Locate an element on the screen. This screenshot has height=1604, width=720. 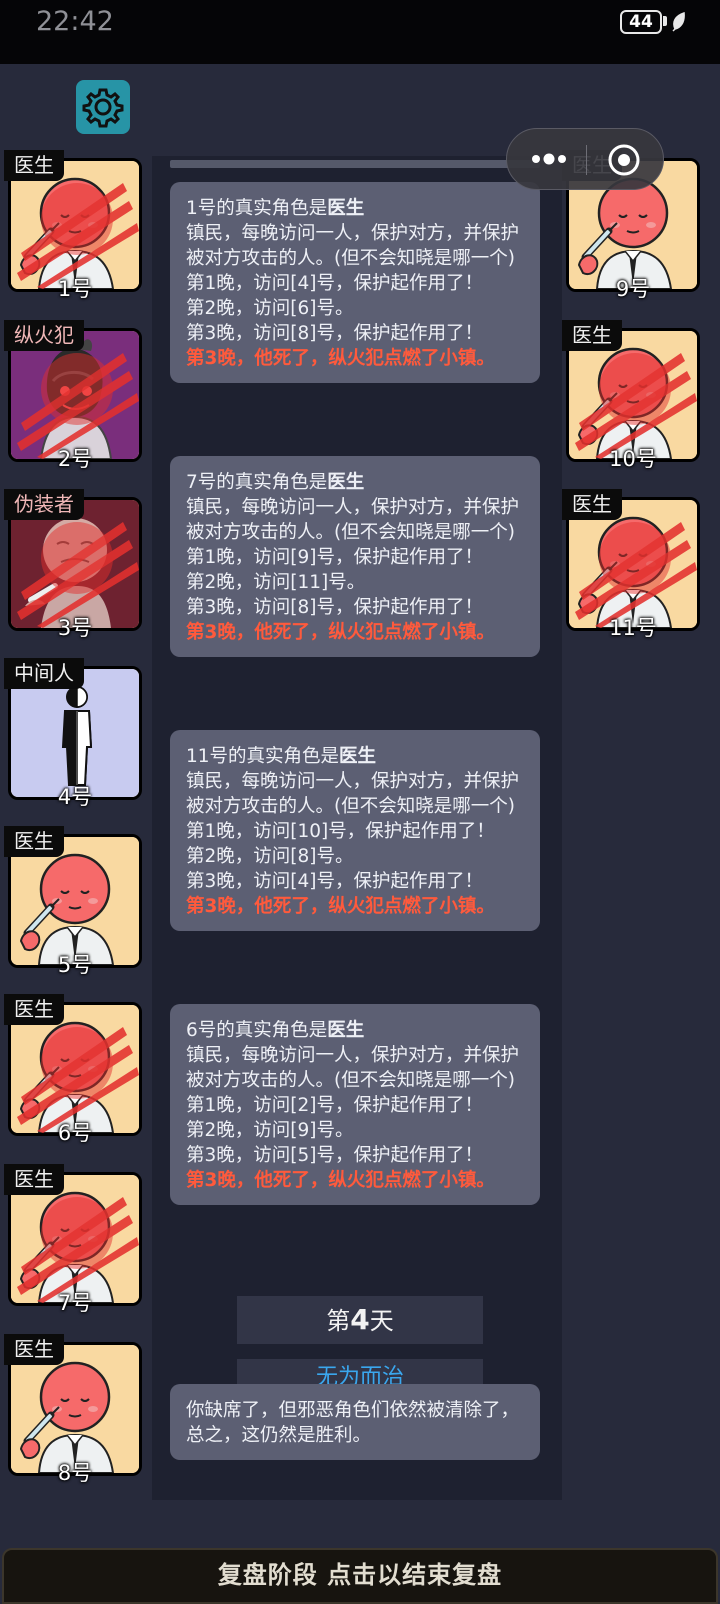
leaf-icon is located at coordinates (678, 22).